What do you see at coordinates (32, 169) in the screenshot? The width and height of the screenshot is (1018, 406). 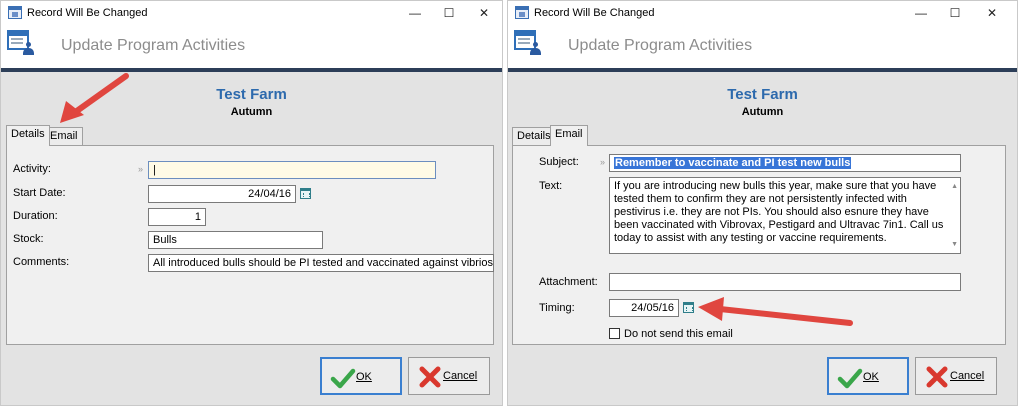 I see `activity-label: Activity:` at bounding box center [32, 169].